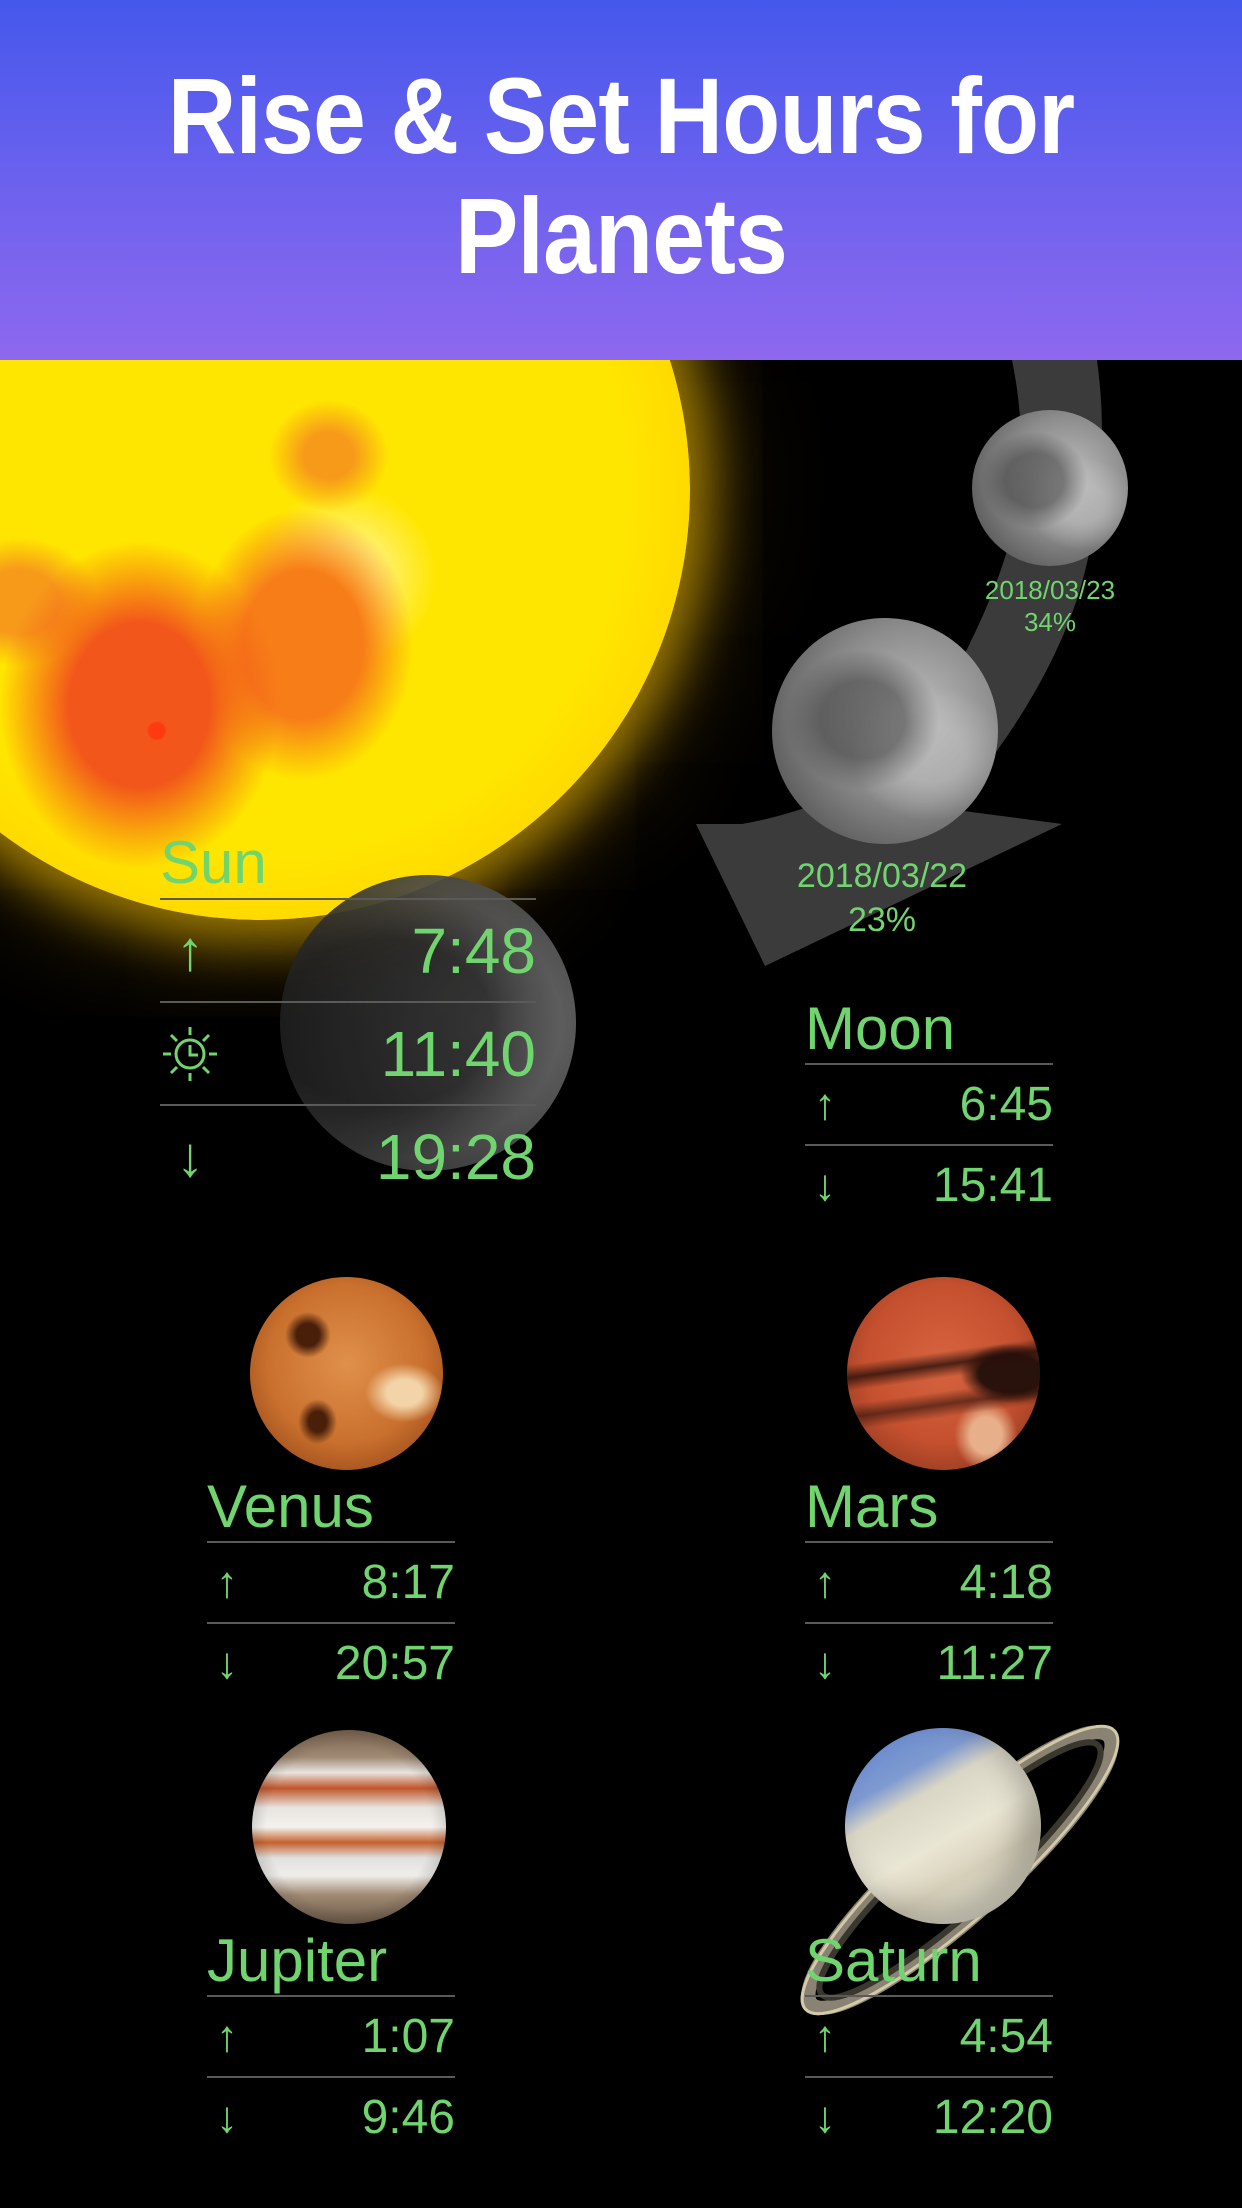 The width and height of the screenshot is (1242, 2208). I want to click on body-name: Moon, so click(880, 1028).